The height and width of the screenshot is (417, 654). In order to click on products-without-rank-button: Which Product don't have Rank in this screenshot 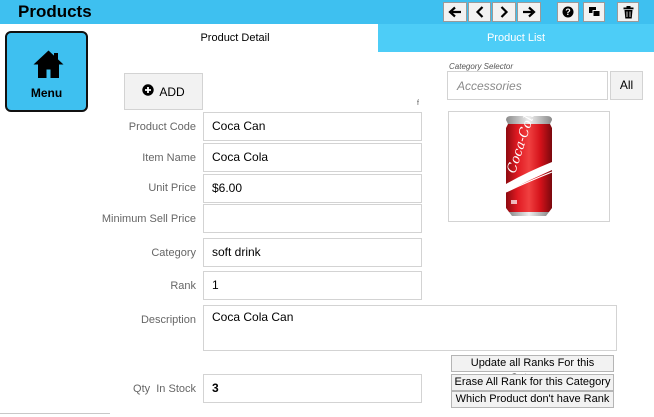, I will do `click(532, 399)`.